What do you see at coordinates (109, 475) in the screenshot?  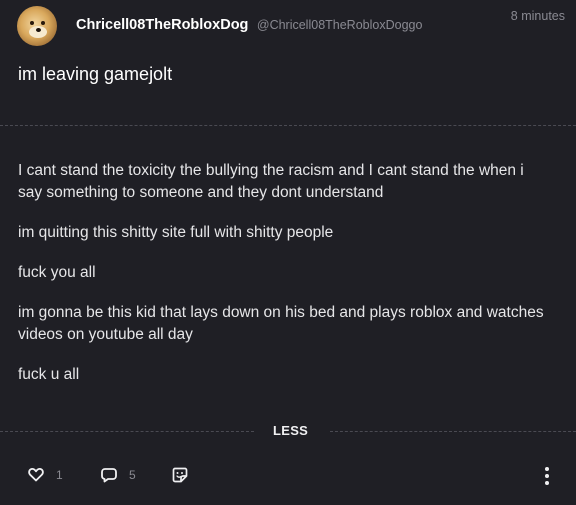 I see `comment-bubble-icon` at bounding box center [109, 475].